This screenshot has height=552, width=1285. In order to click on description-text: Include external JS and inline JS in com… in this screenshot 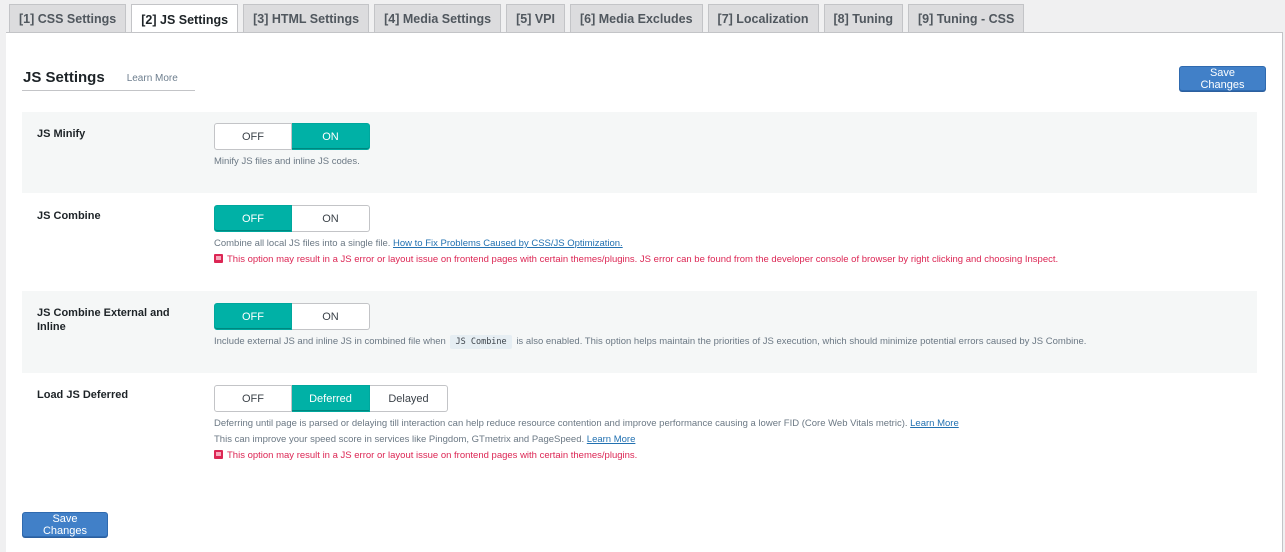, I will do `click(330, 341)`.